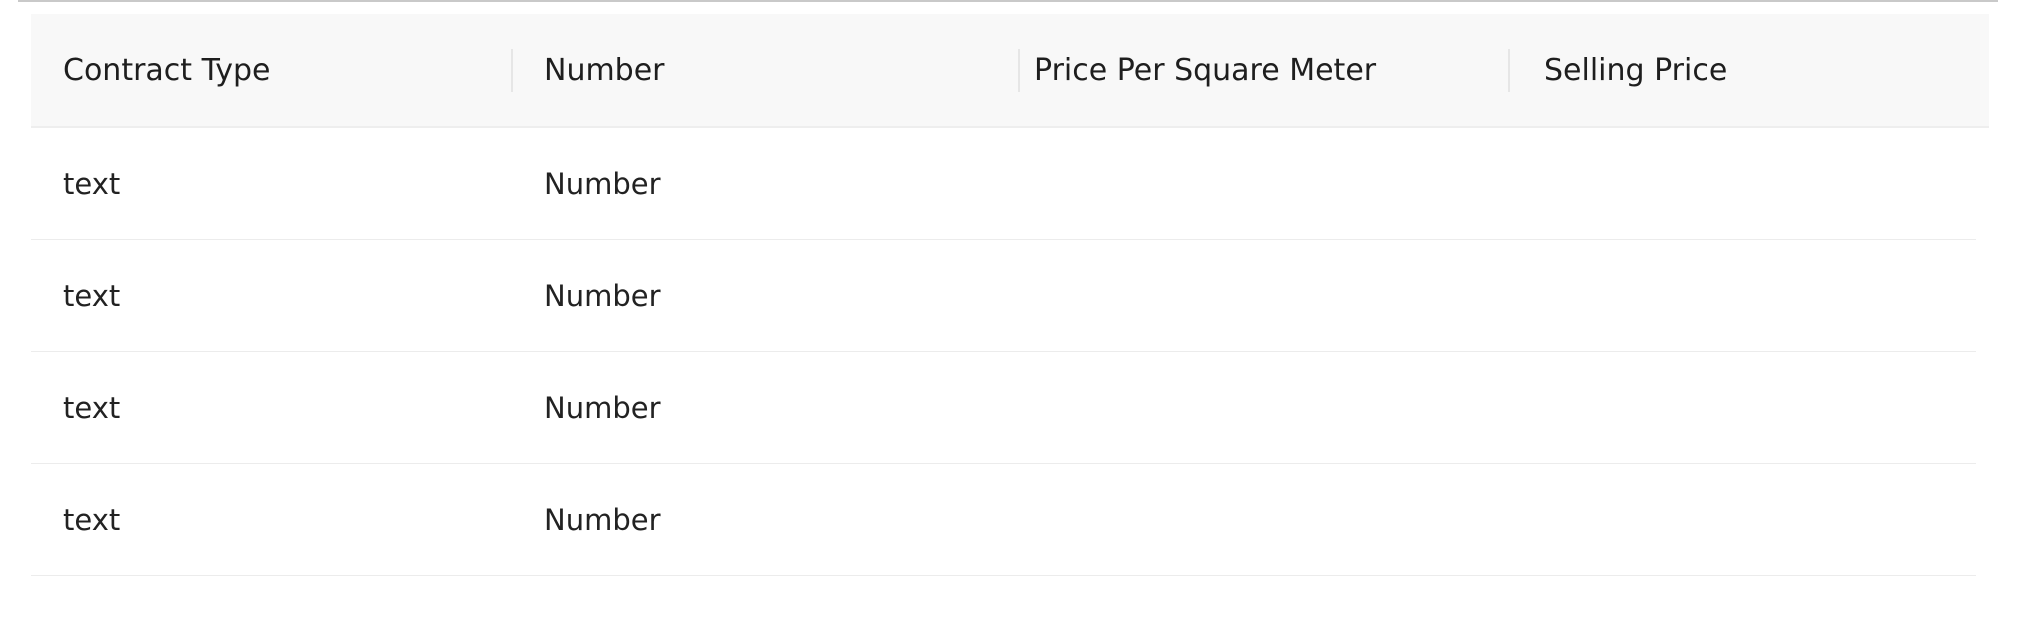 This screenshot has width=2034, height=624. What do you see at coordinates (604, 70) in the screenshot?
I see `column-header-number: Number` at bounding box center [604, 70].